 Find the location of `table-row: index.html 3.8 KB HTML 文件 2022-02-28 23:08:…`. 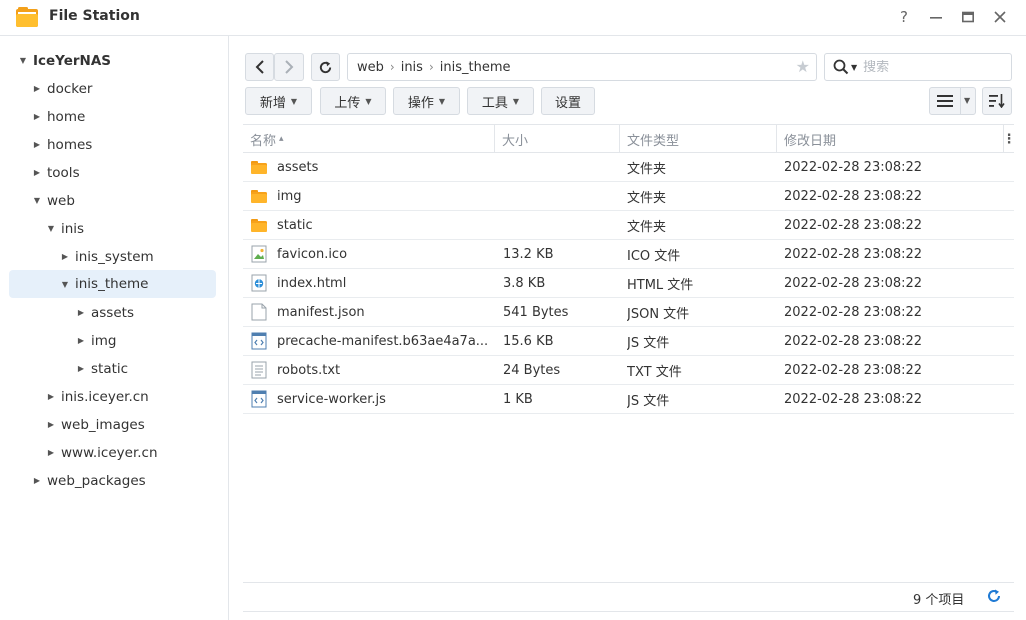

table-row: index.html 3.8 KB HTML 文件 2022-02-28 23:08:… is located at coordinates (628, 283).